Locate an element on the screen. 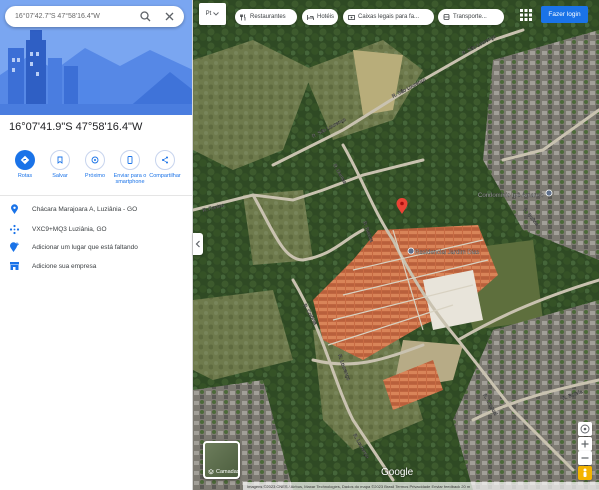 The height and width of the screenshot is (490, 599). save-button: Salvar is located at coordinates (60, 164).